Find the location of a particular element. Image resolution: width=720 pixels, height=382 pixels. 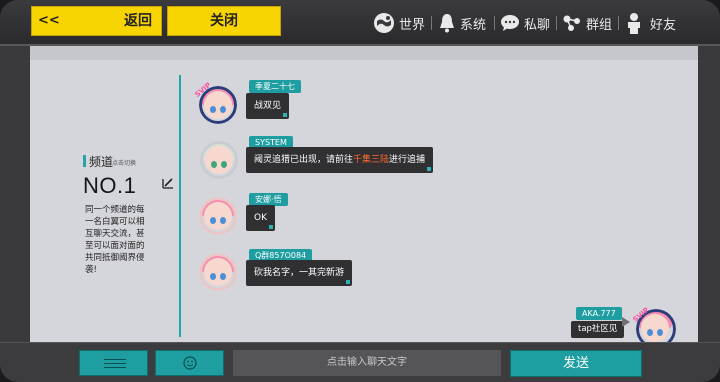

message-bubble: 战双见 is located at coordinates (268, 106).